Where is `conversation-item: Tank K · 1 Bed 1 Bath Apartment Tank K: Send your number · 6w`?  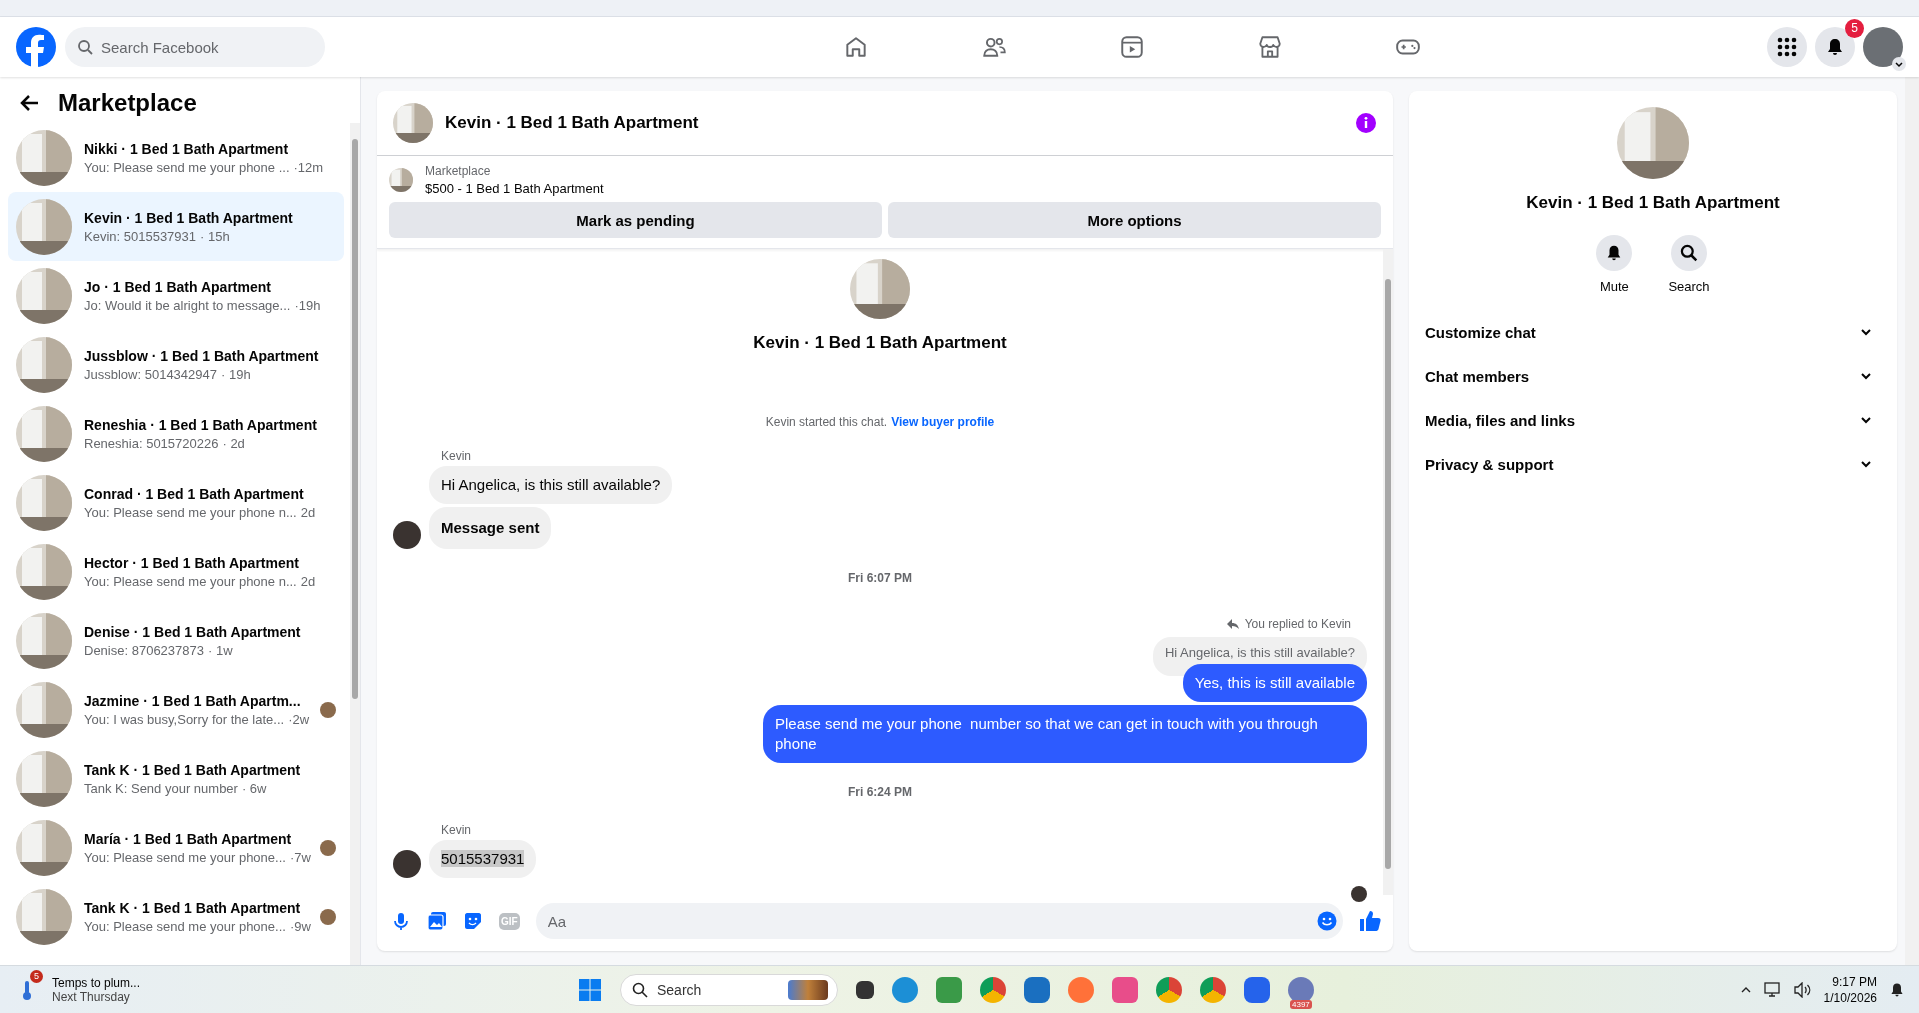 conversation-item: Tank K · 1 Bed 1 Bath Apartment Tank K: Send your number · 6w is located at coordinates (176, 778).